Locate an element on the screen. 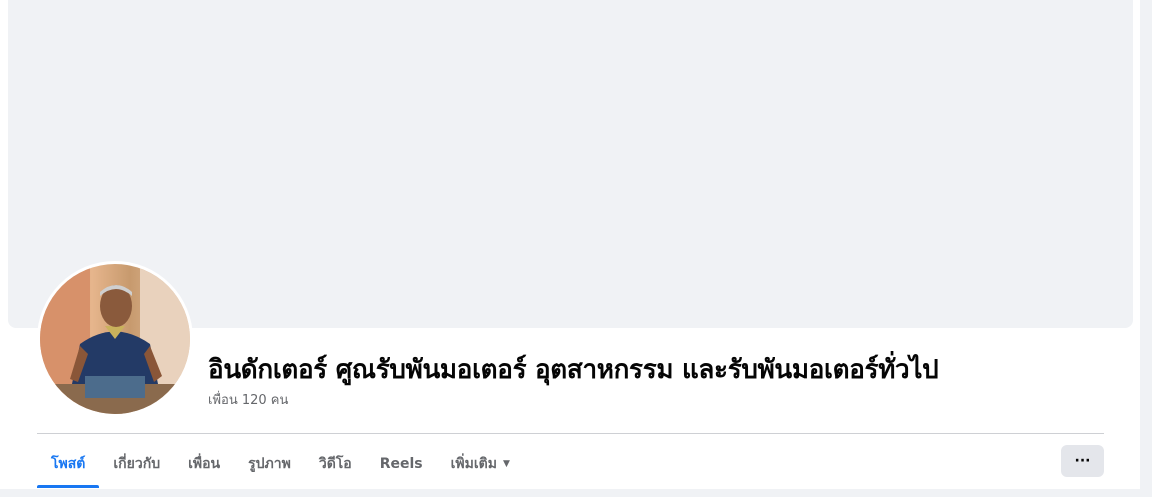 This screenshot has width=1152, height=497. tab-about: เกี่ยวกับ is located at coordinates (136, 464).